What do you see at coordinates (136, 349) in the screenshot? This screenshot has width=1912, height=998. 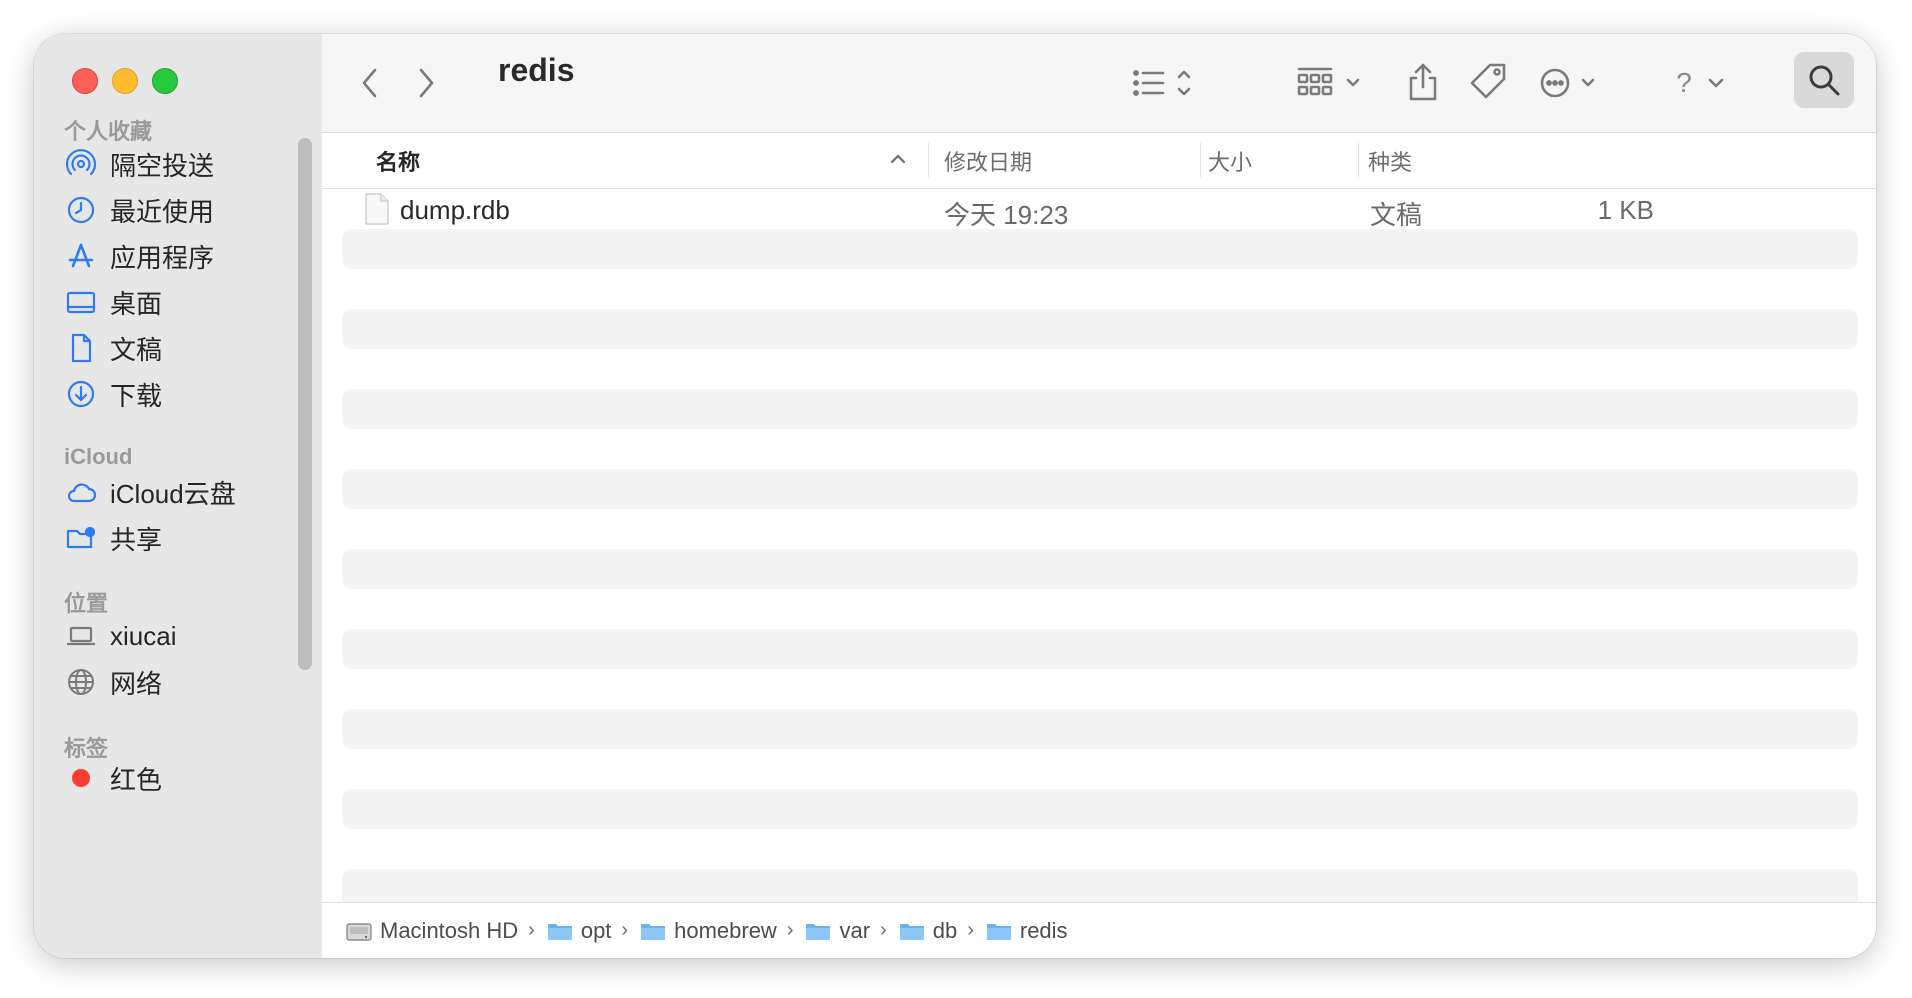 I see `sidebar-item-label: 文稿` at bounding box center [136, 349].